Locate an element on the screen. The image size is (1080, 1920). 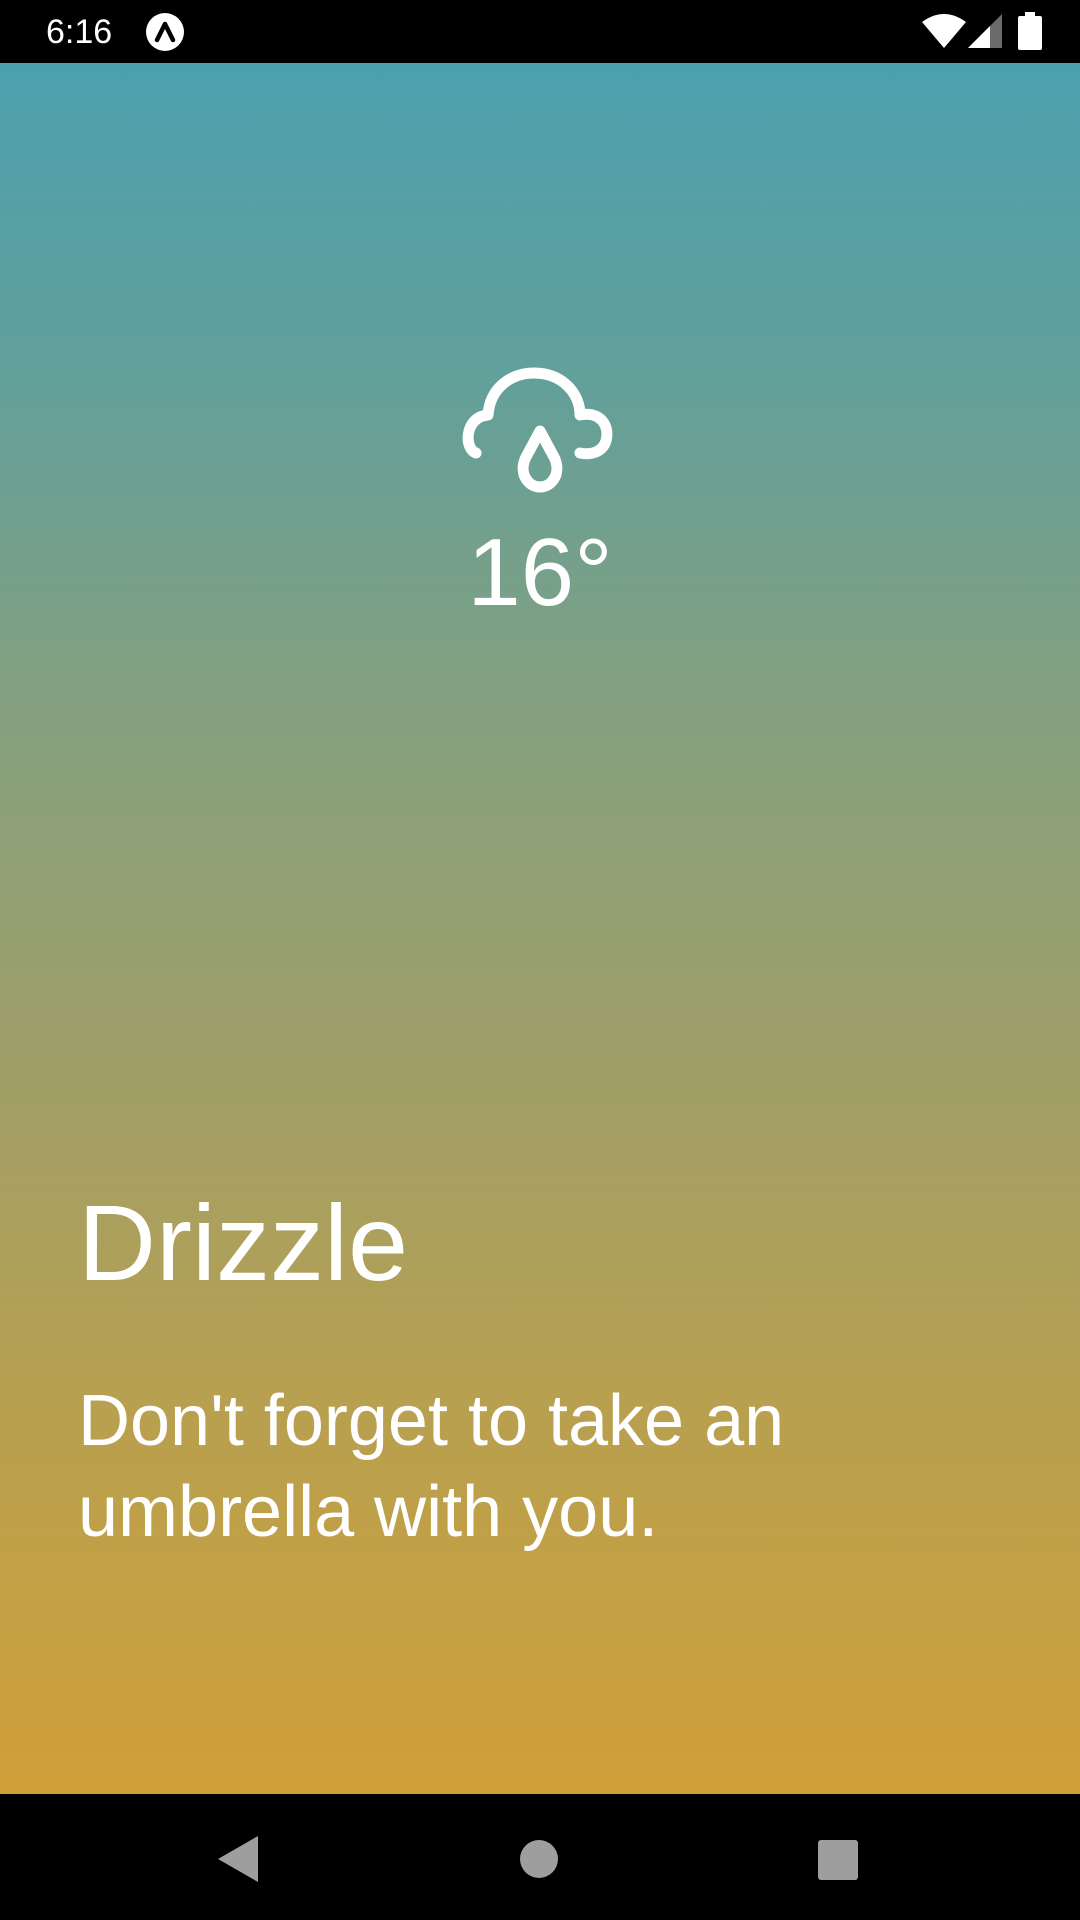
recents-icon is located at coordinates (838, 1860).